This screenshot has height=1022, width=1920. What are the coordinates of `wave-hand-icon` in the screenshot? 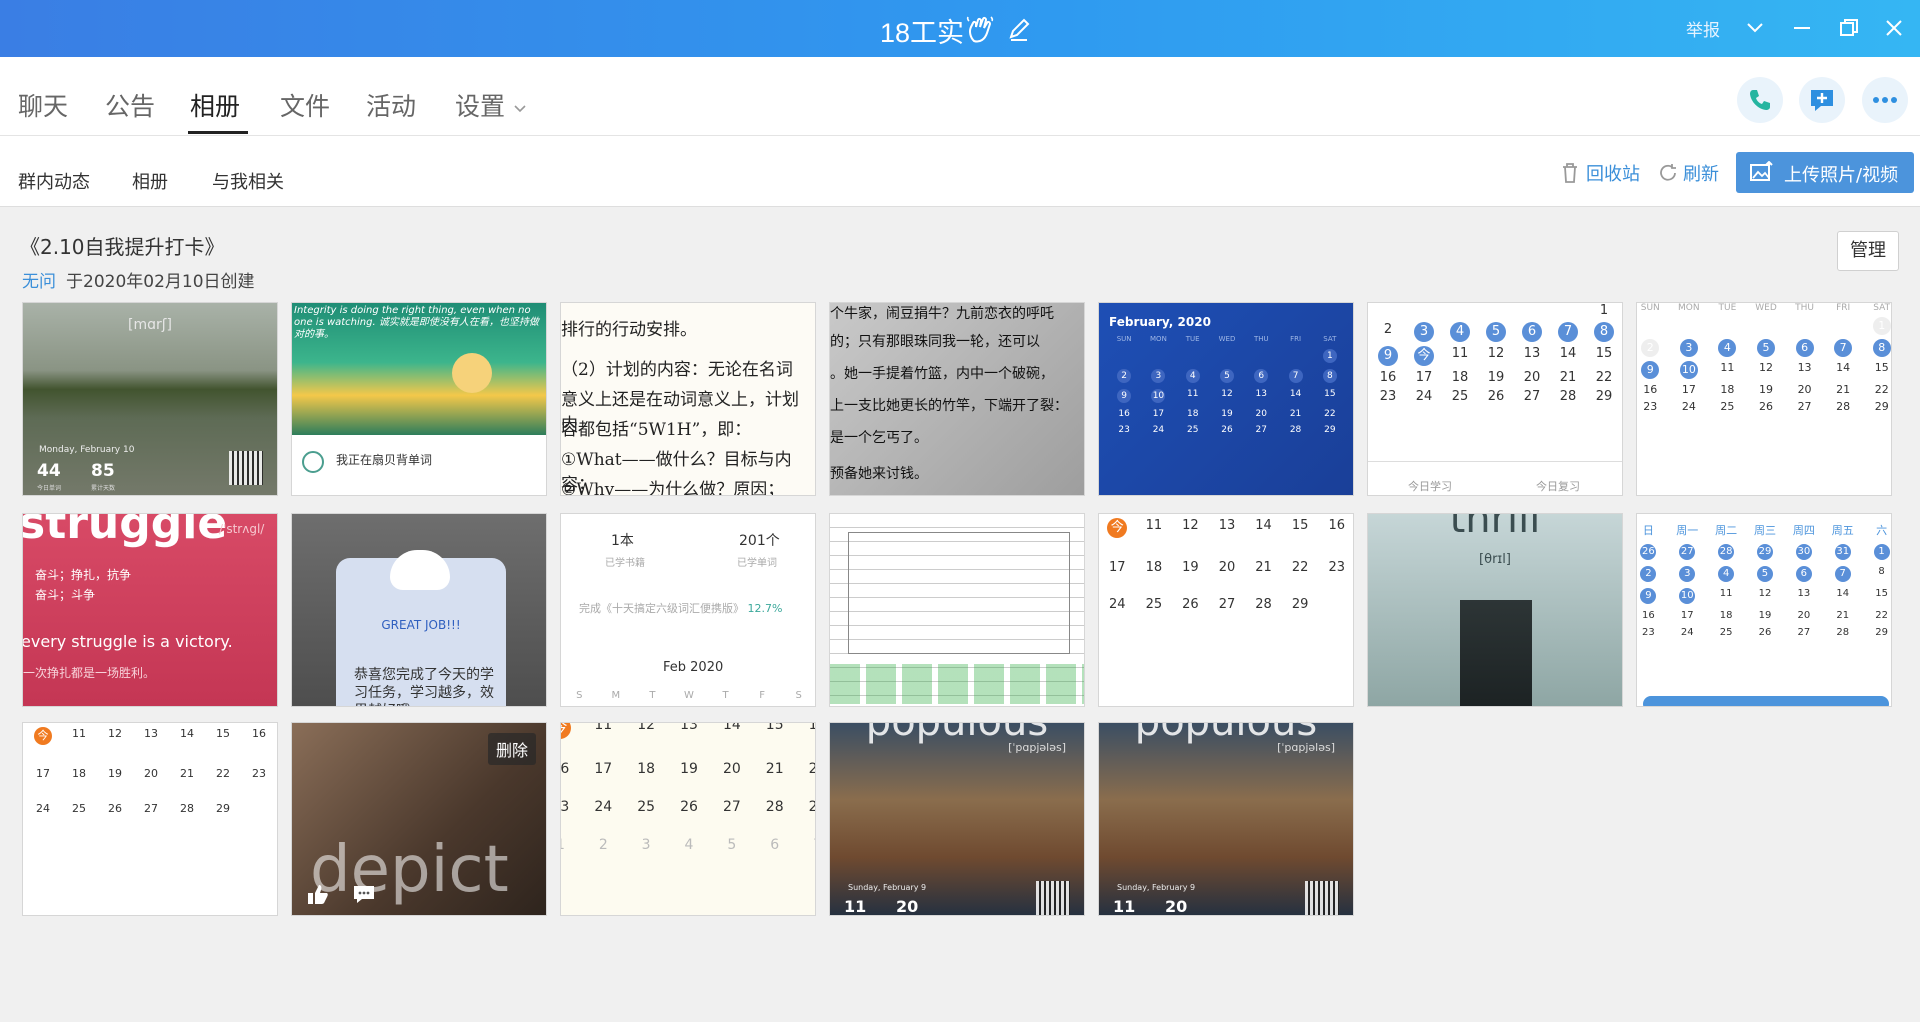 It's located at (980, 29).